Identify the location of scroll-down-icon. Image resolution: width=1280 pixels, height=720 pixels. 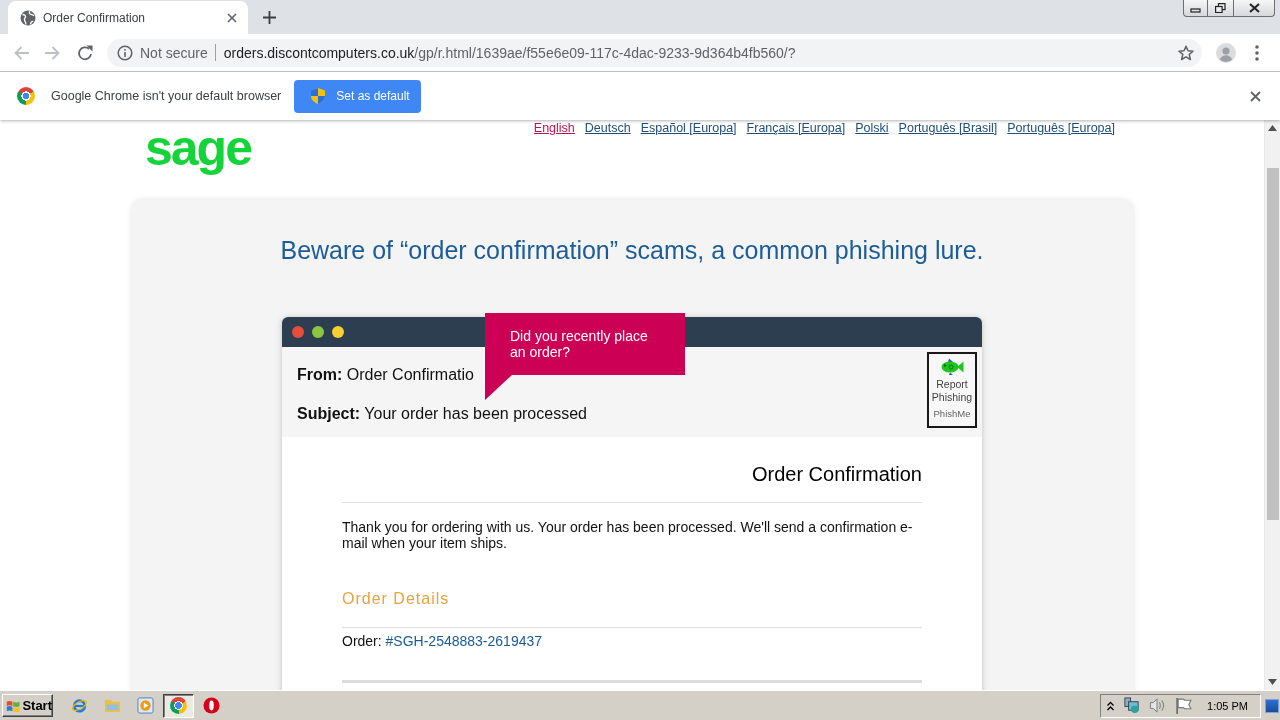
(1272, 682).